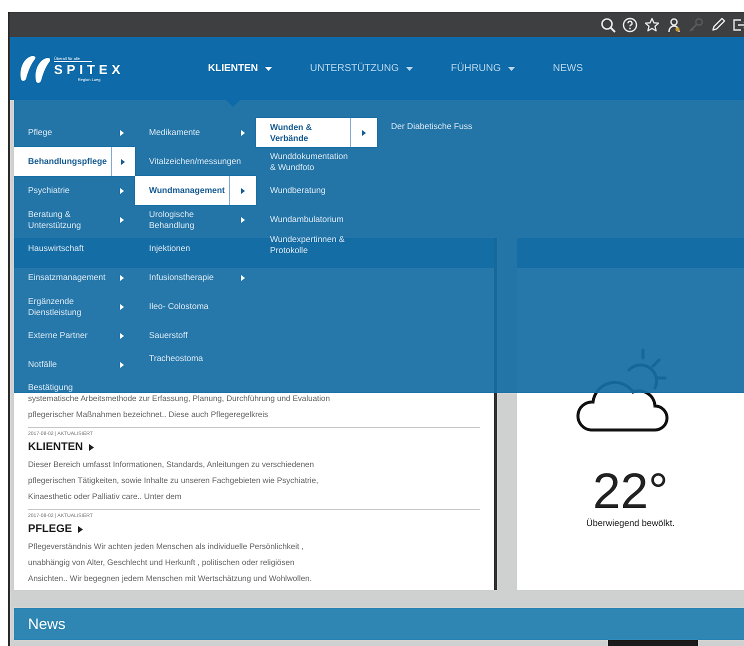 The height and width of the screenshot is (646, 744). What do you see at coordinates (254, 447) in the screenshot?
I see `article-title-link: KLIENTEN` at bounding box center [254, 447].